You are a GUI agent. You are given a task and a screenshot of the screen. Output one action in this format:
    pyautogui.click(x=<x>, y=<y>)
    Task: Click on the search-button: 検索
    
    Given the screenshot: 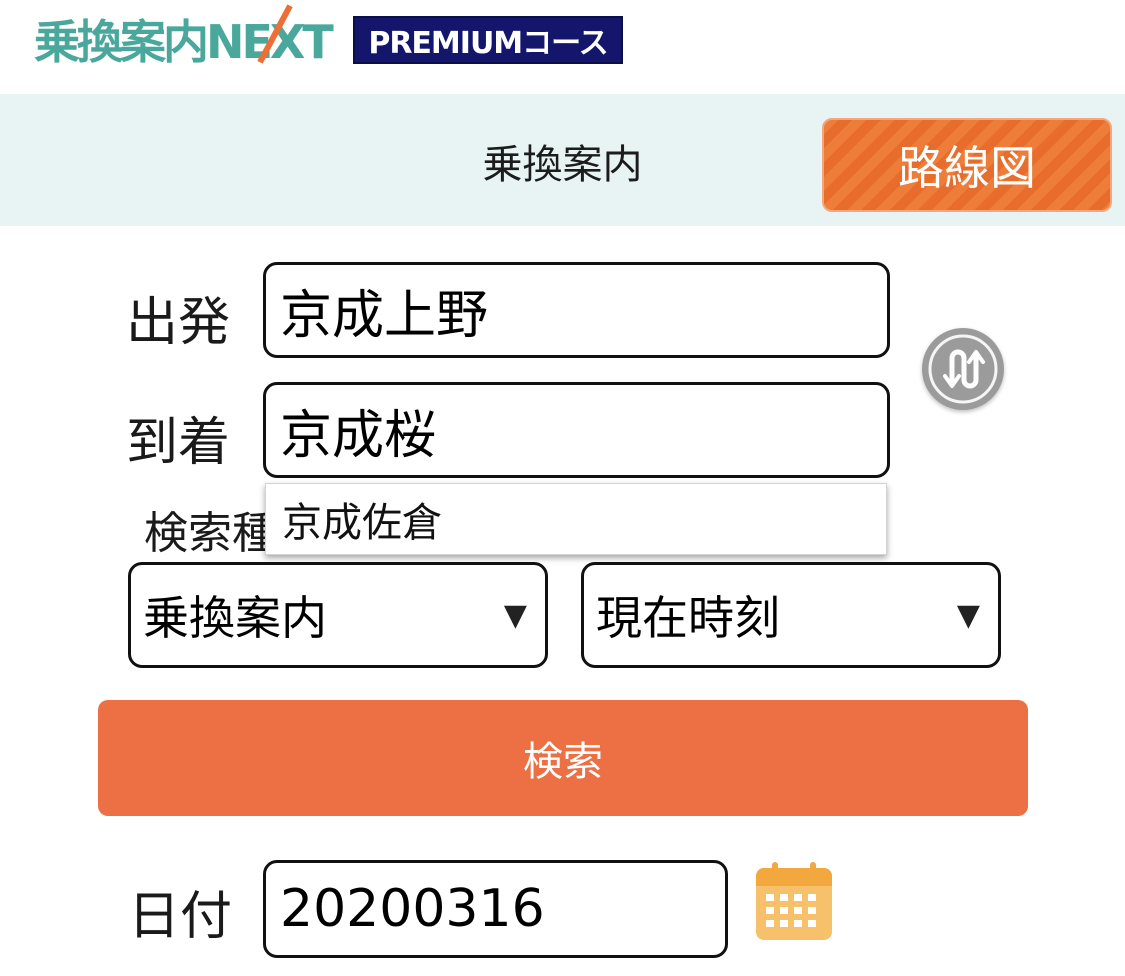 What is the action you would take?
    pyautogui.click(x=563, y=758)
    